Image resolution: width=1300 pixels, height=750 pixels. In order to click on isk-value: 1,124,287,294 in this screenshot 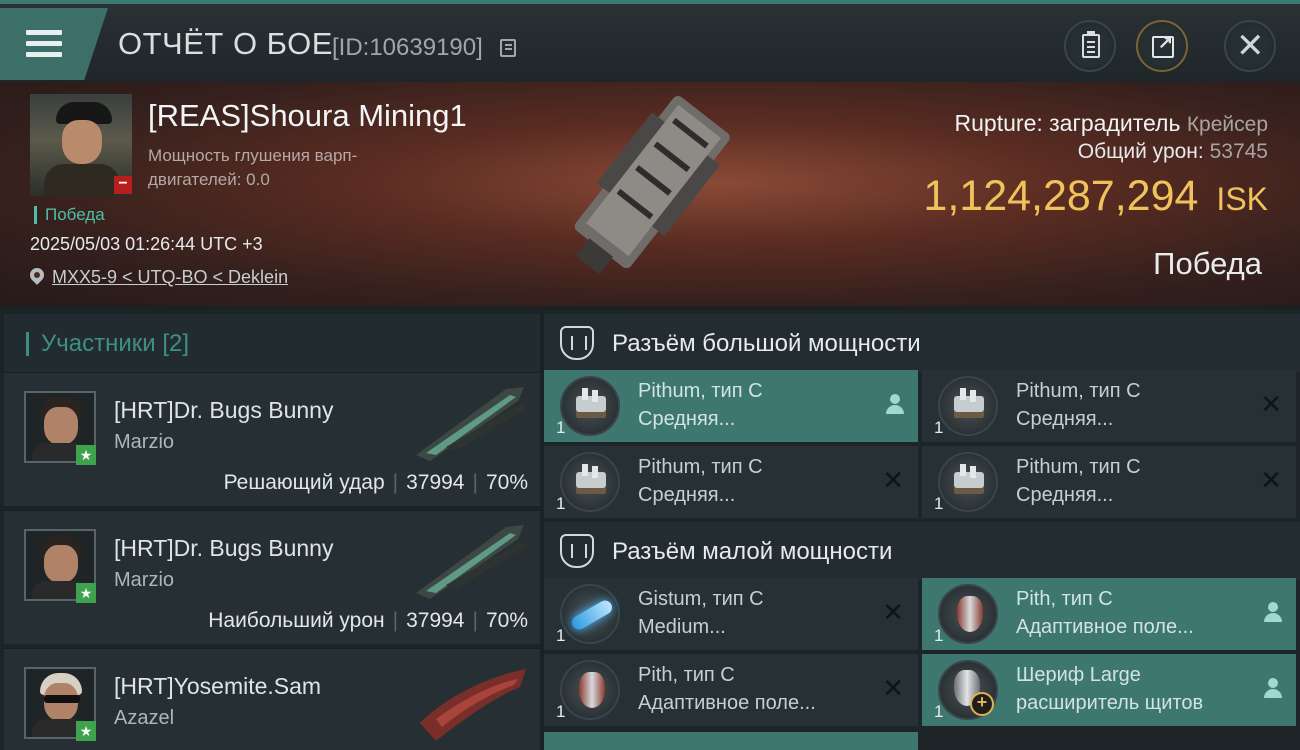, I will do `click(1061, 196)`.